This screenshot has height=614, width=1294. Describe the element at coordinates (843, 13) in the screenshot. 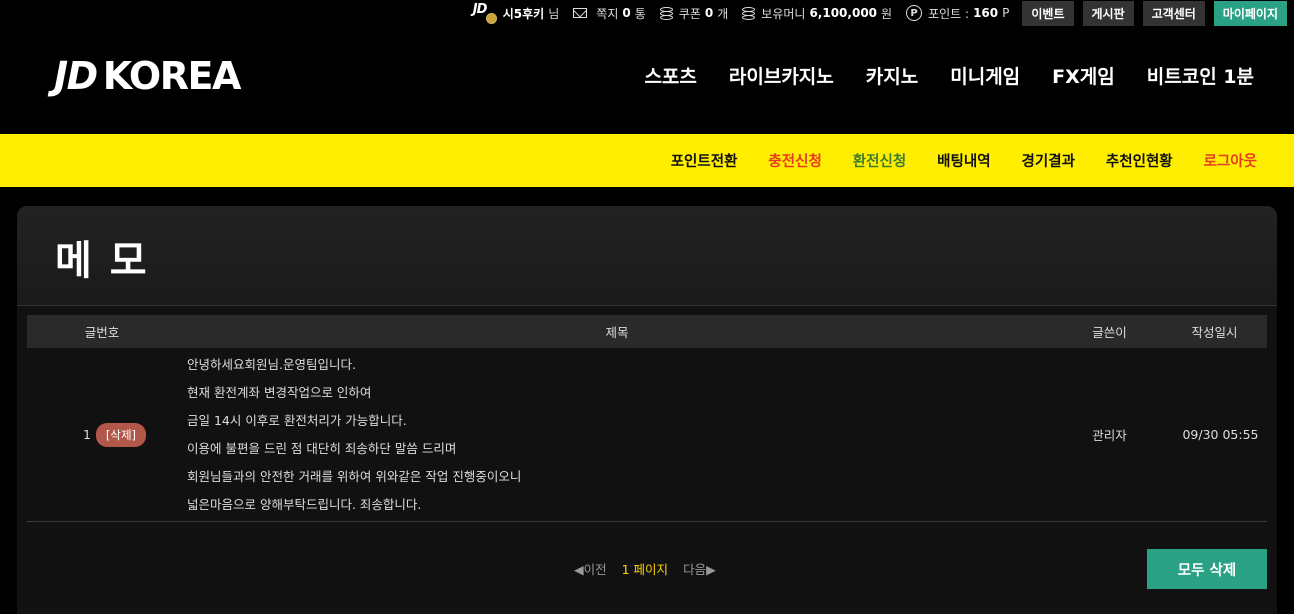

I see `money-value: 6,100,000` at that location.